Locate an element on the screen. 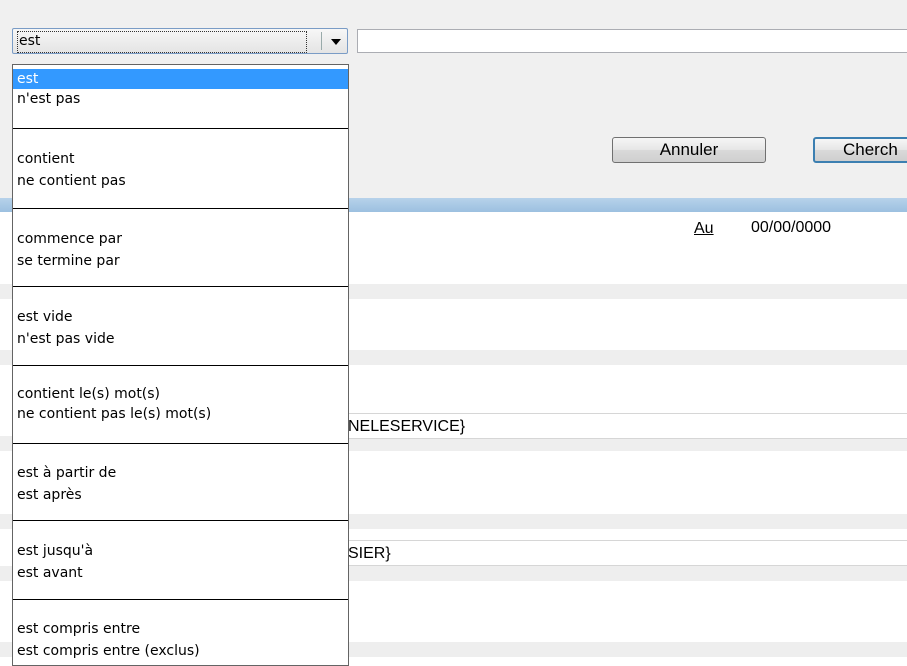  date-to-field: 00/00/0000 is located at coordinates (791, 228).